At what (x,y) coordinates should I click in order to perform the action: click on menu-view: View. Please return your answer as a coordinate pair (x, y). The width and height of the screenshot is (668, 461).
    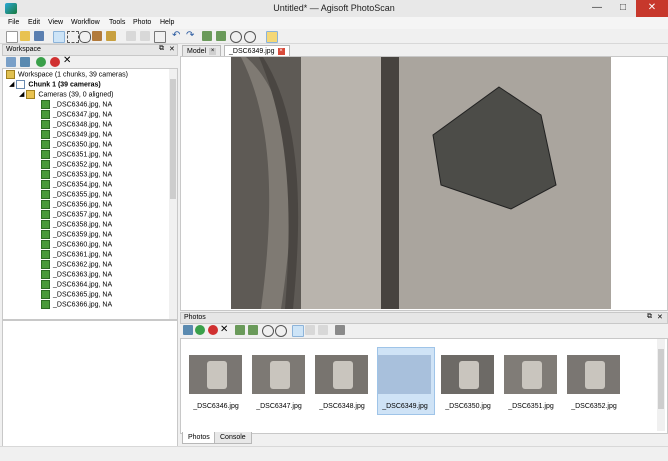
    Looking at the image, I should click on (55, 23).